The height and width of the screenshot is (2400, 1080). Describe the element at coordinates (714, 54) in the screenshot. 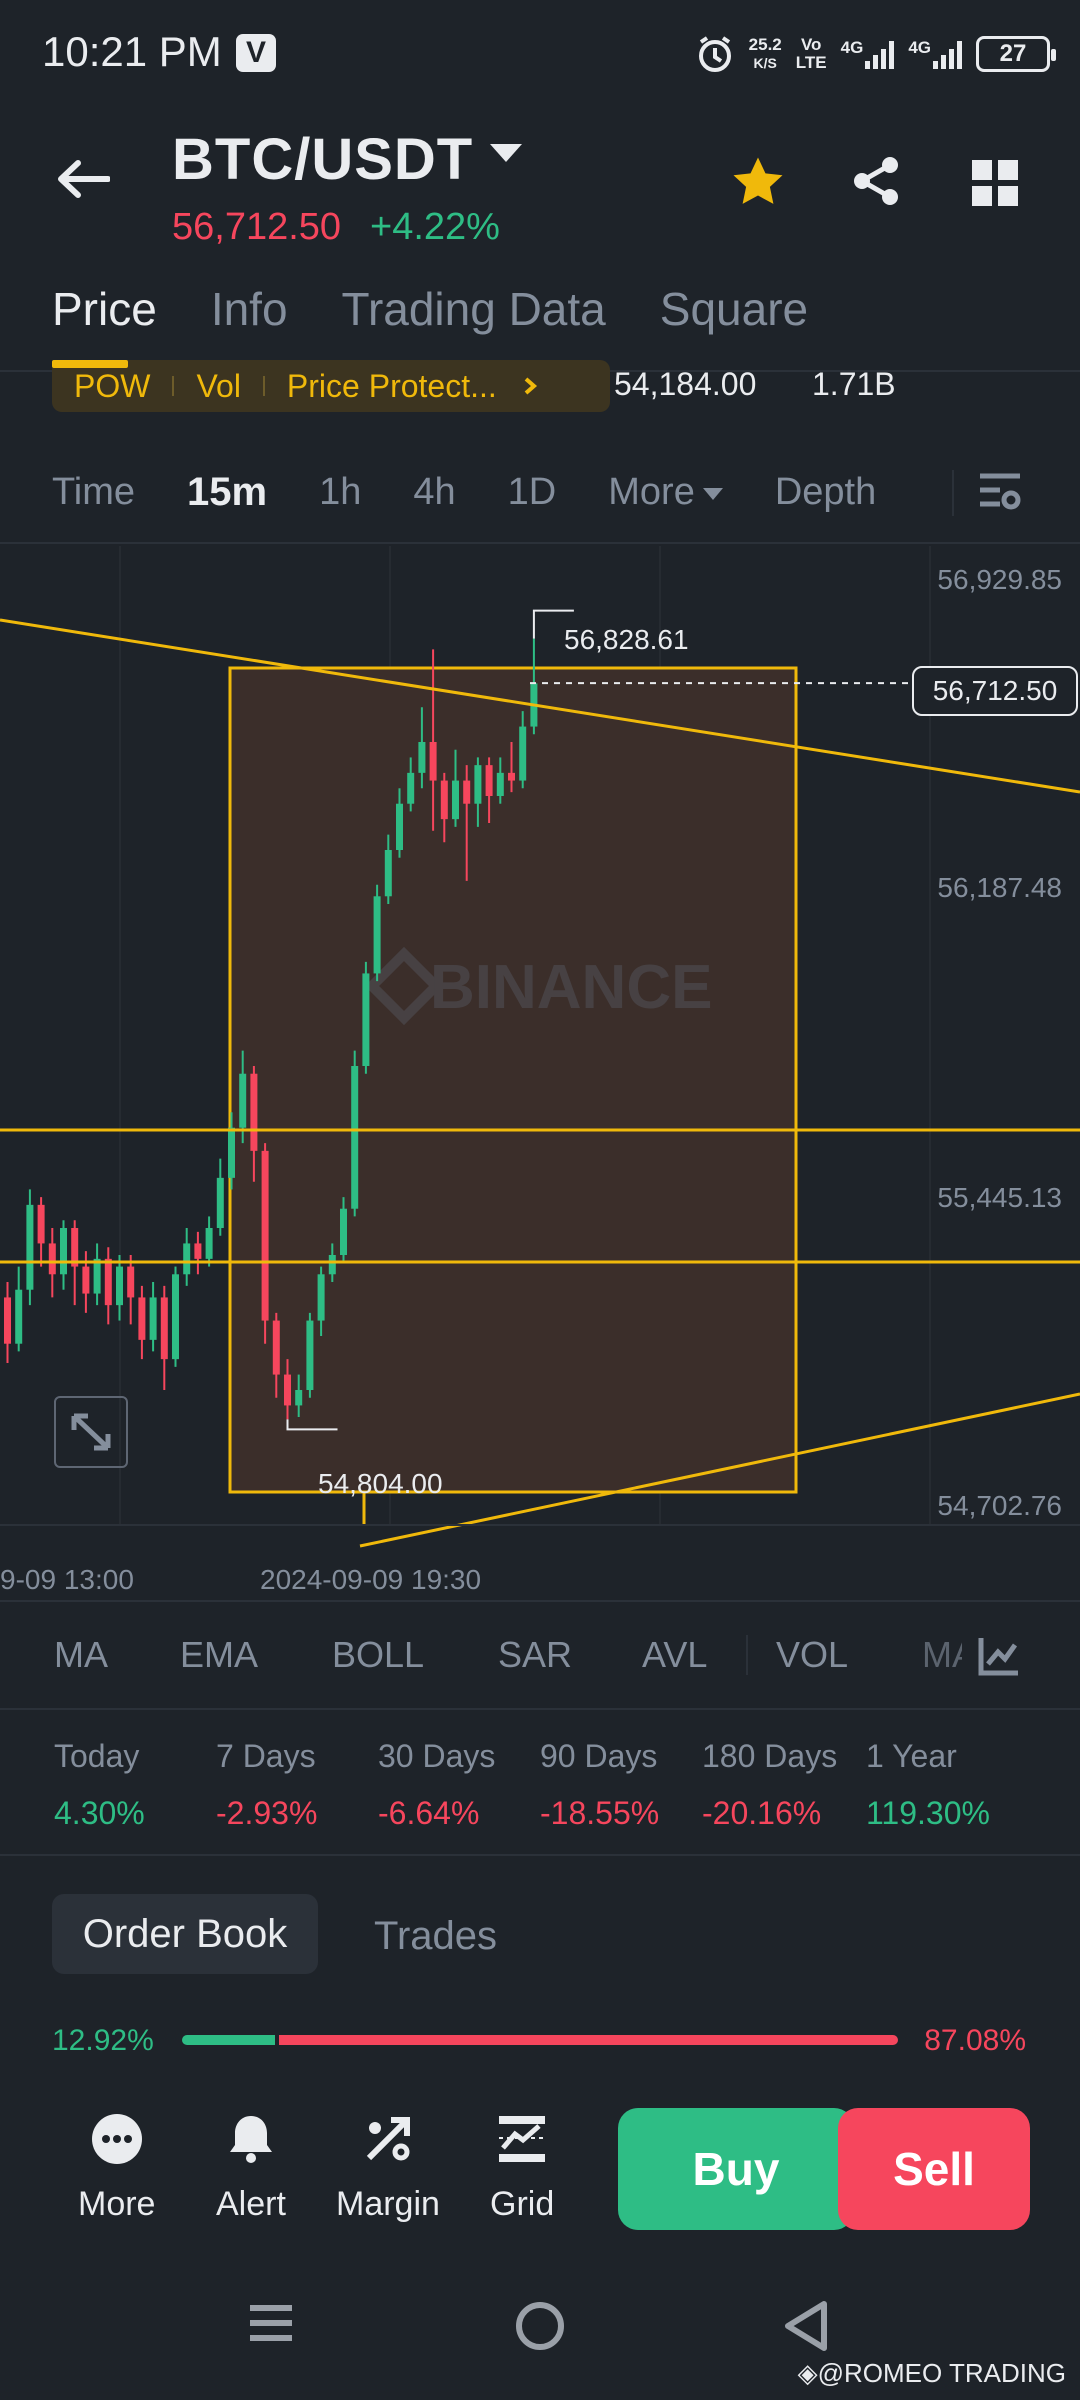

I see `alarm-icon` at that location.